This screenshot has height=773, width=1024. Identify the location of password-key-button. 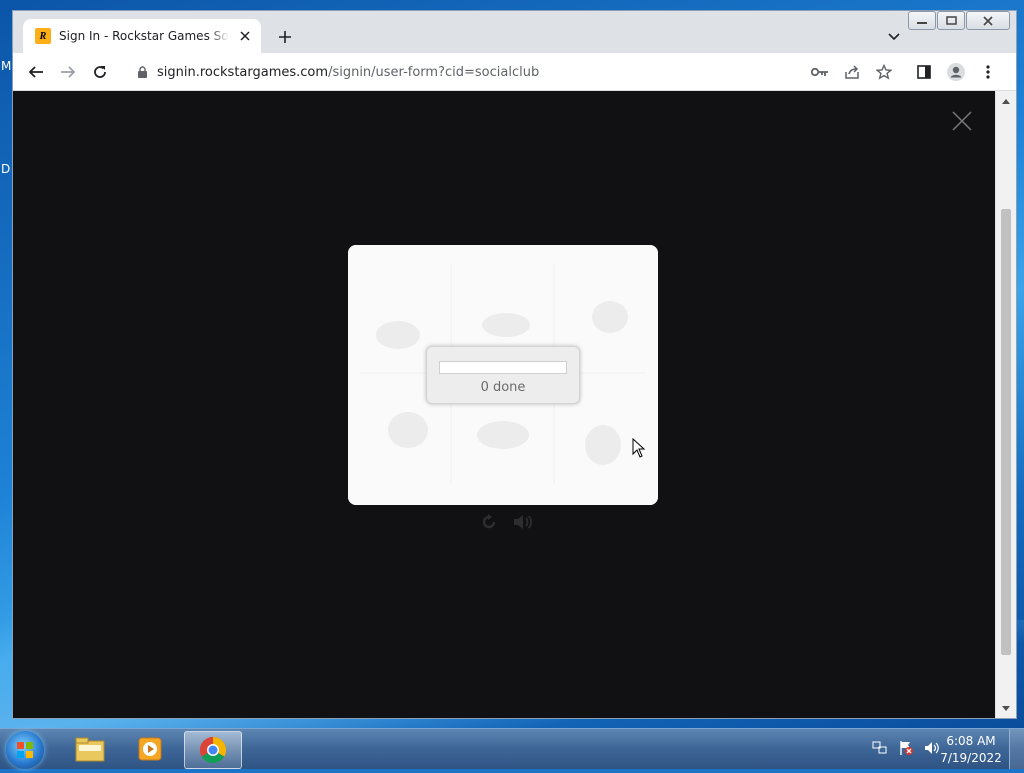
(820, 72).